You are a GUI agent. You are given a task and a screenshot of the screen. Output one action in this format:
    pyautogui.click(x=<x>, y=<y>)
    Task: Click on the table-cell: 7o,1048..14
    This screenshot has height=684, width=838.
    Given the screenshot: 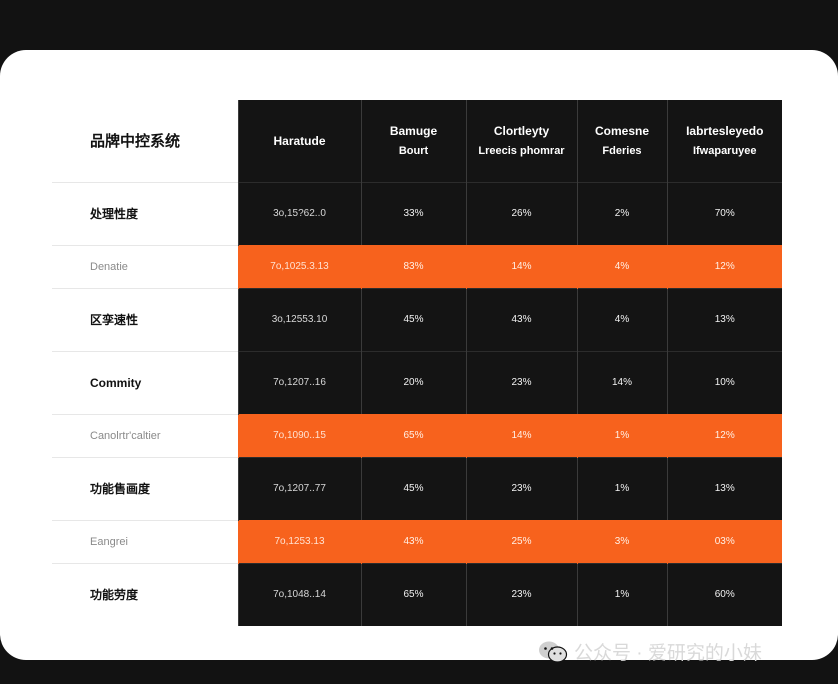 What is the action you would take?
    pyautogui.click(x=299, y=594)
    